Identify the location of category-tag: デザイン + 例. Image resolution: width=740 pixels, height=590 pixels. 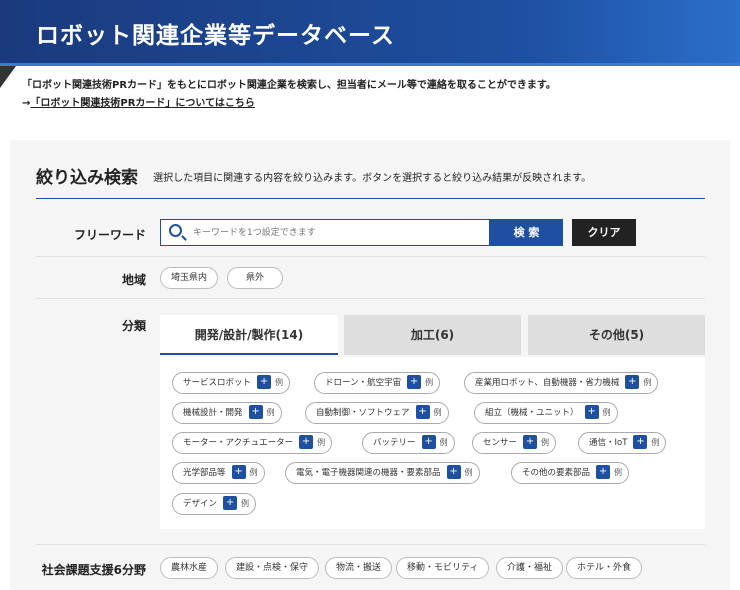
(214, 504).